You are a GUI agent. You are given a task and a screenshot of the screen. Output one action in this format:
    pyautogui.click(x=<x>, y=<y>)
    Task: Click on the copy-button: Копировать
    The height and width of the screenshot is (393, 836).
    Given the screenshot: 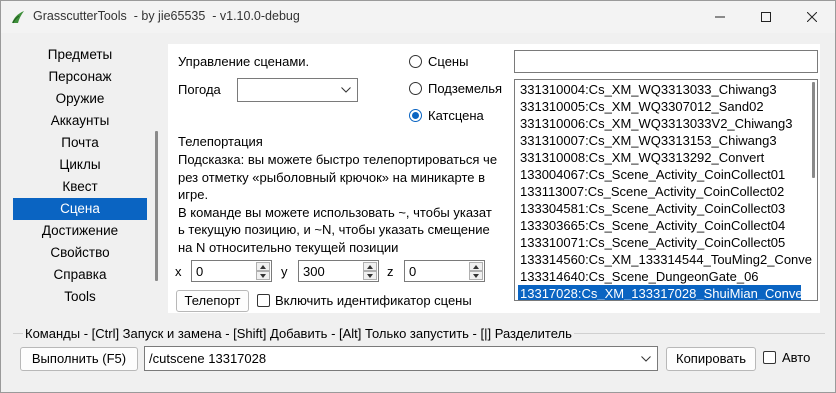 What is the action you would take?
    pyautogui.click(x=711, y=359)
    